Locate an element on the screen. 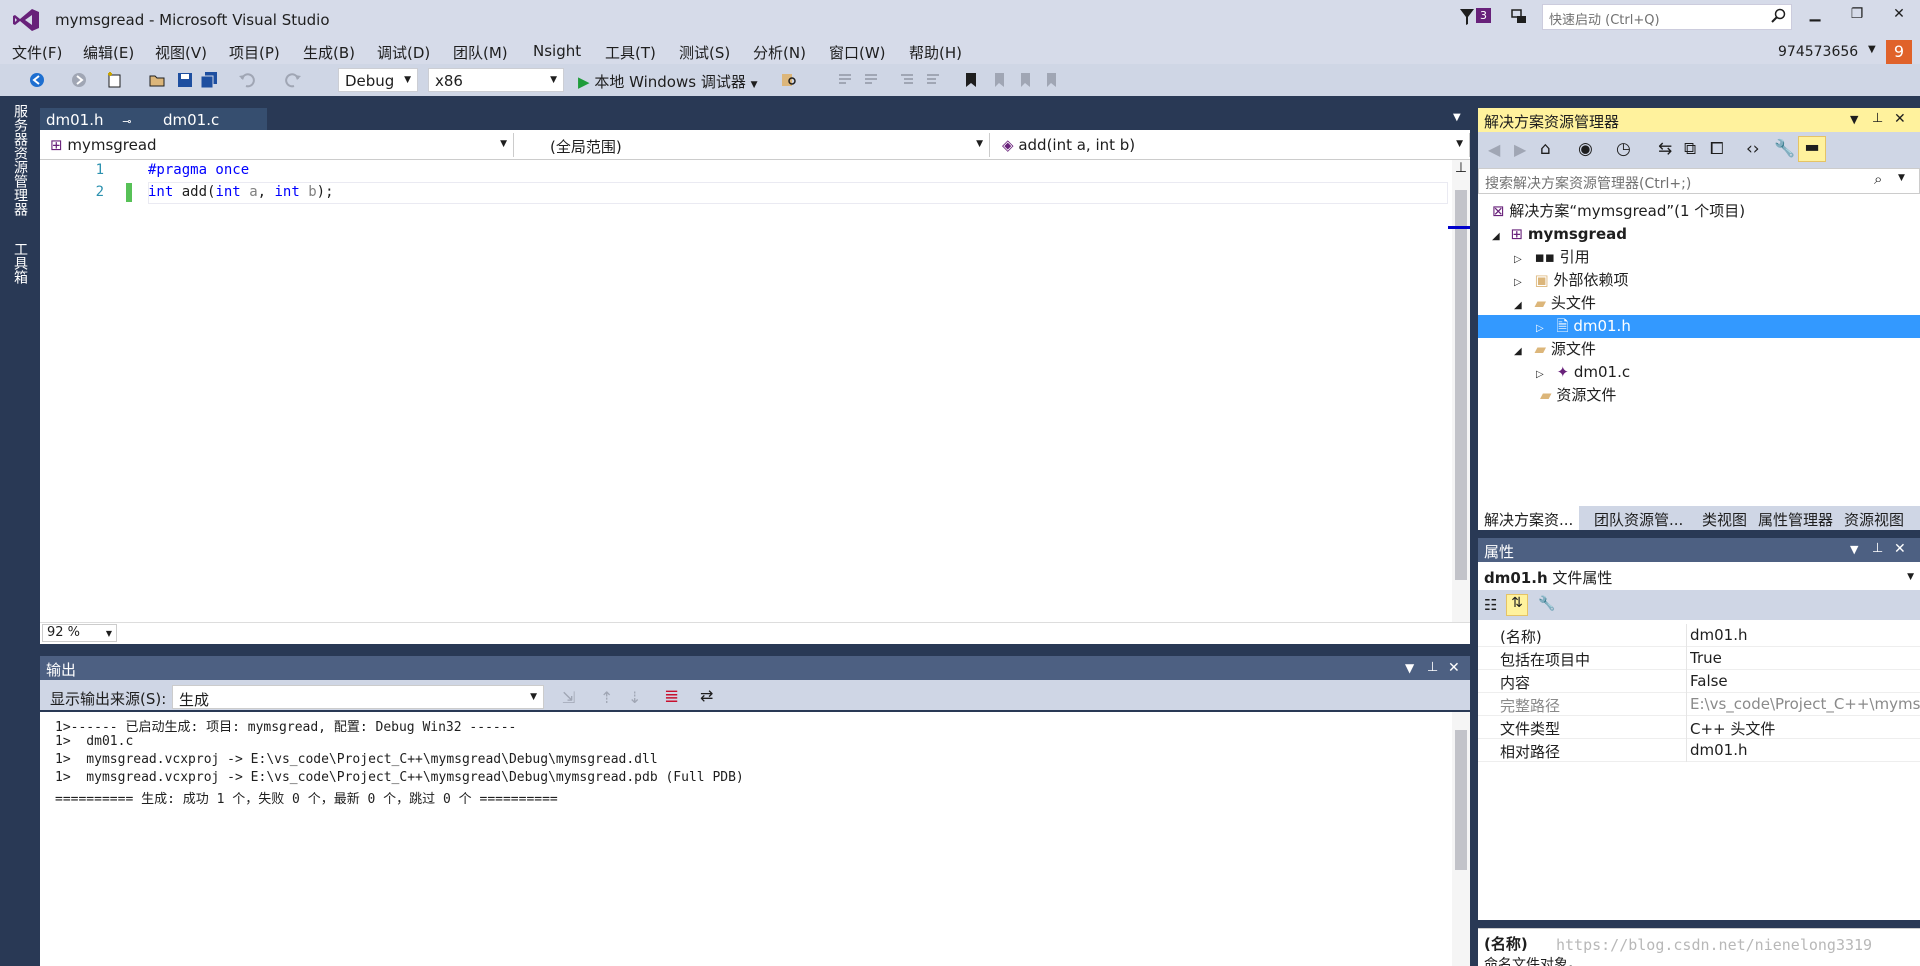 This screenshot has width=1920, height=966. search-icon: ⌕ is located at coordinates (1878, 179).